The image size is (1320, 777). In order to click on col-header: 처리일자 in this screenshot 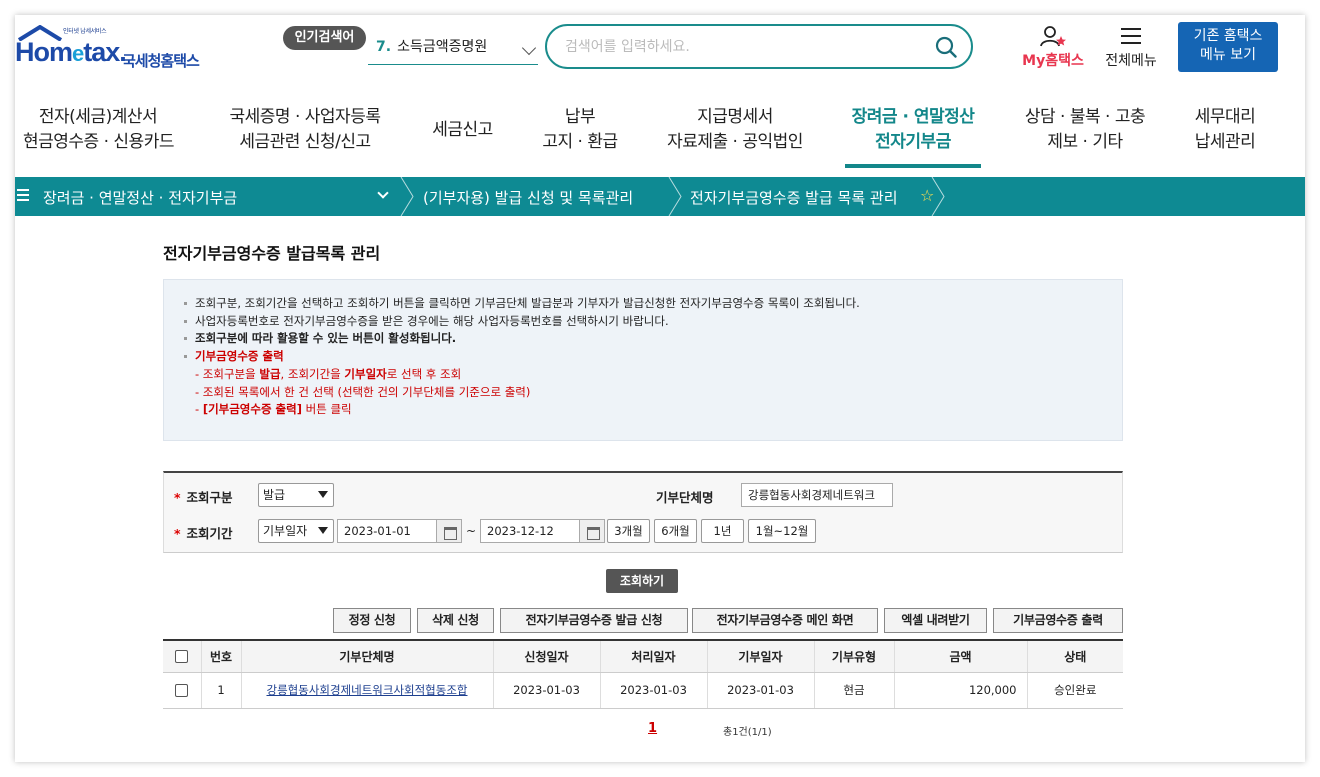, I will do `click(654, 656)`.